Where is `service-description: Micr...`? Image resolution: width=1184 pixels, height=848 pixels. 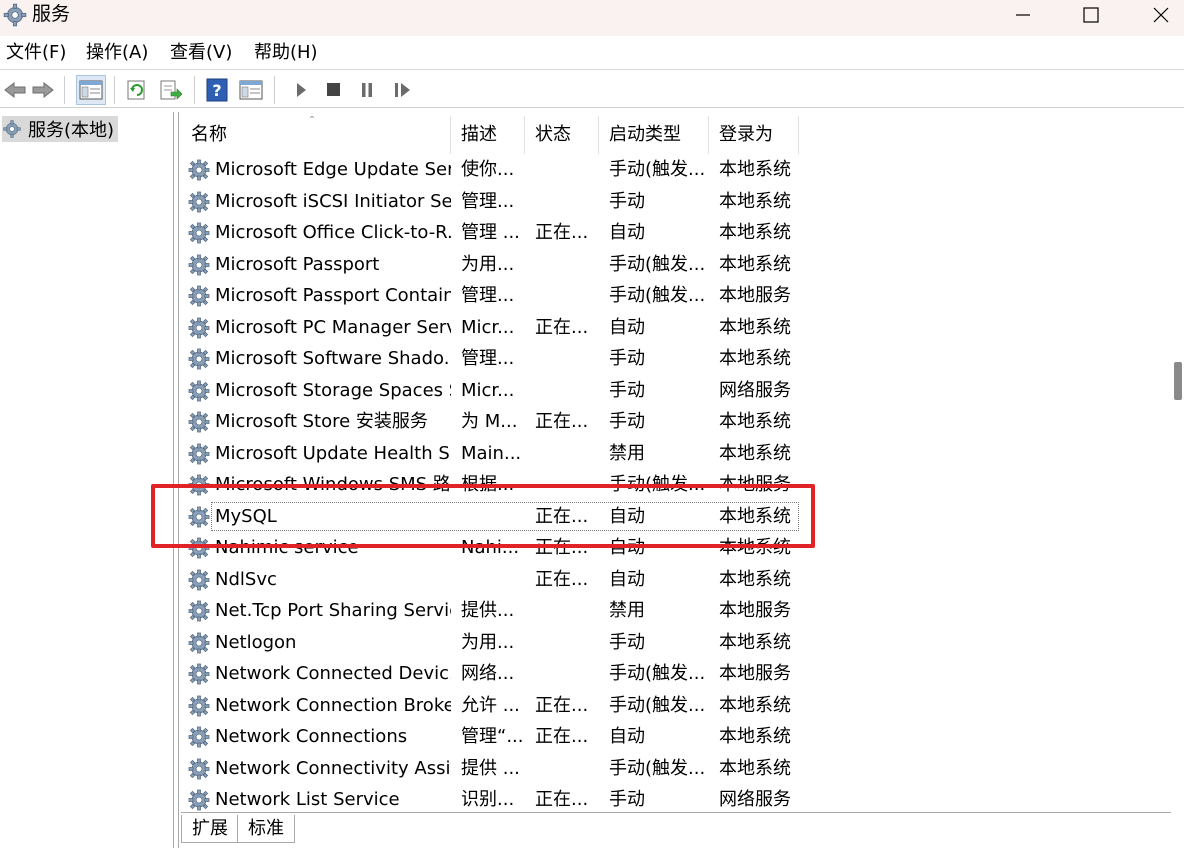
service-description: Micr... is located at coordinates (488, 327).